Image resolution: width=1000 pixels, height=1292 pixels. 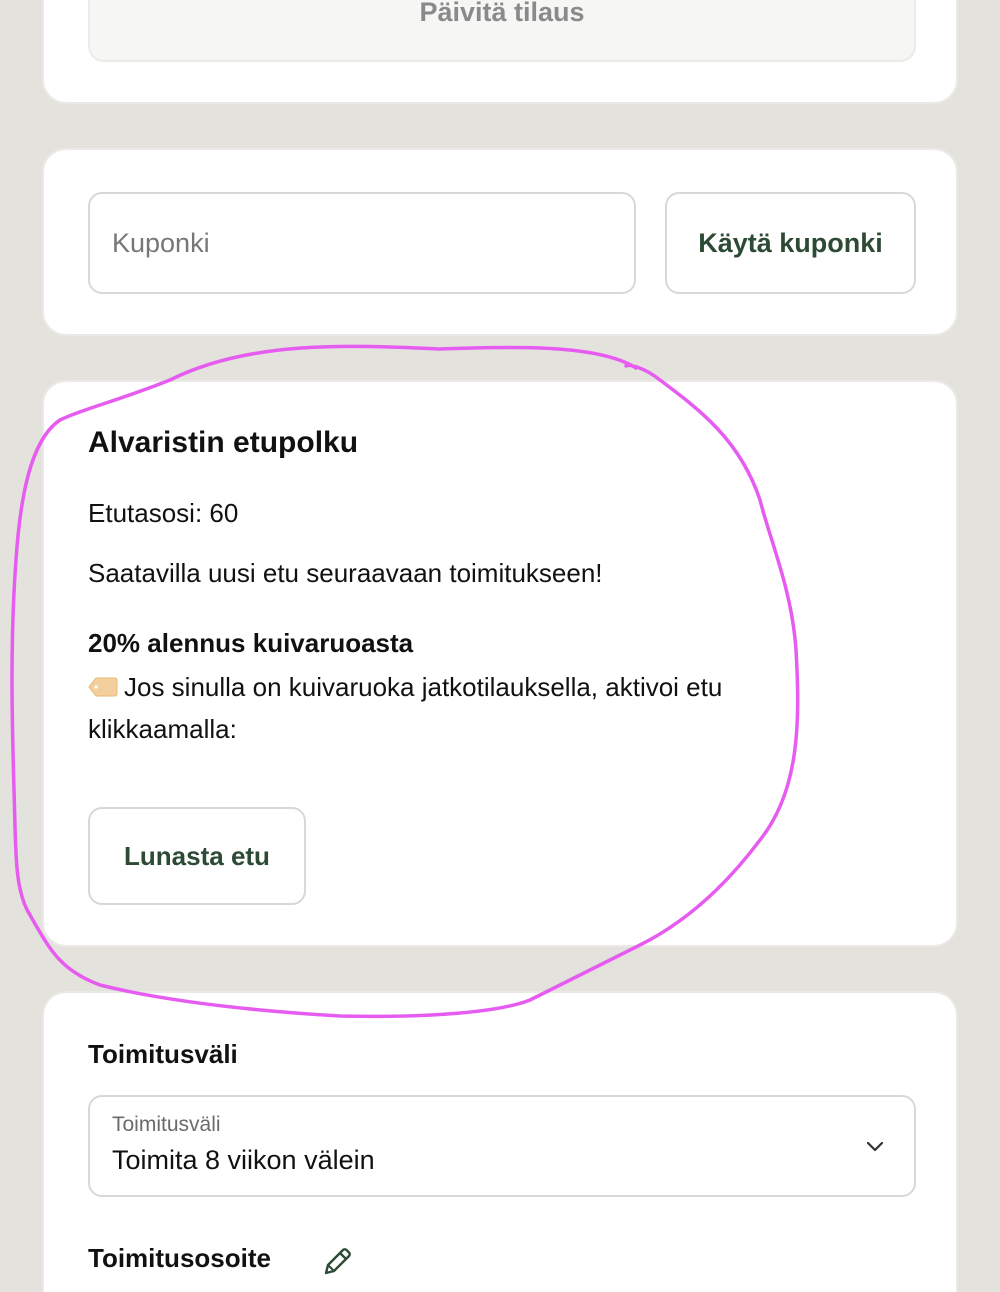 What do you see at coordinates (790, 243) in the screenshot?
I see `apply-coupon-button: Käytä kuponki` at bounding box center [790, 243].